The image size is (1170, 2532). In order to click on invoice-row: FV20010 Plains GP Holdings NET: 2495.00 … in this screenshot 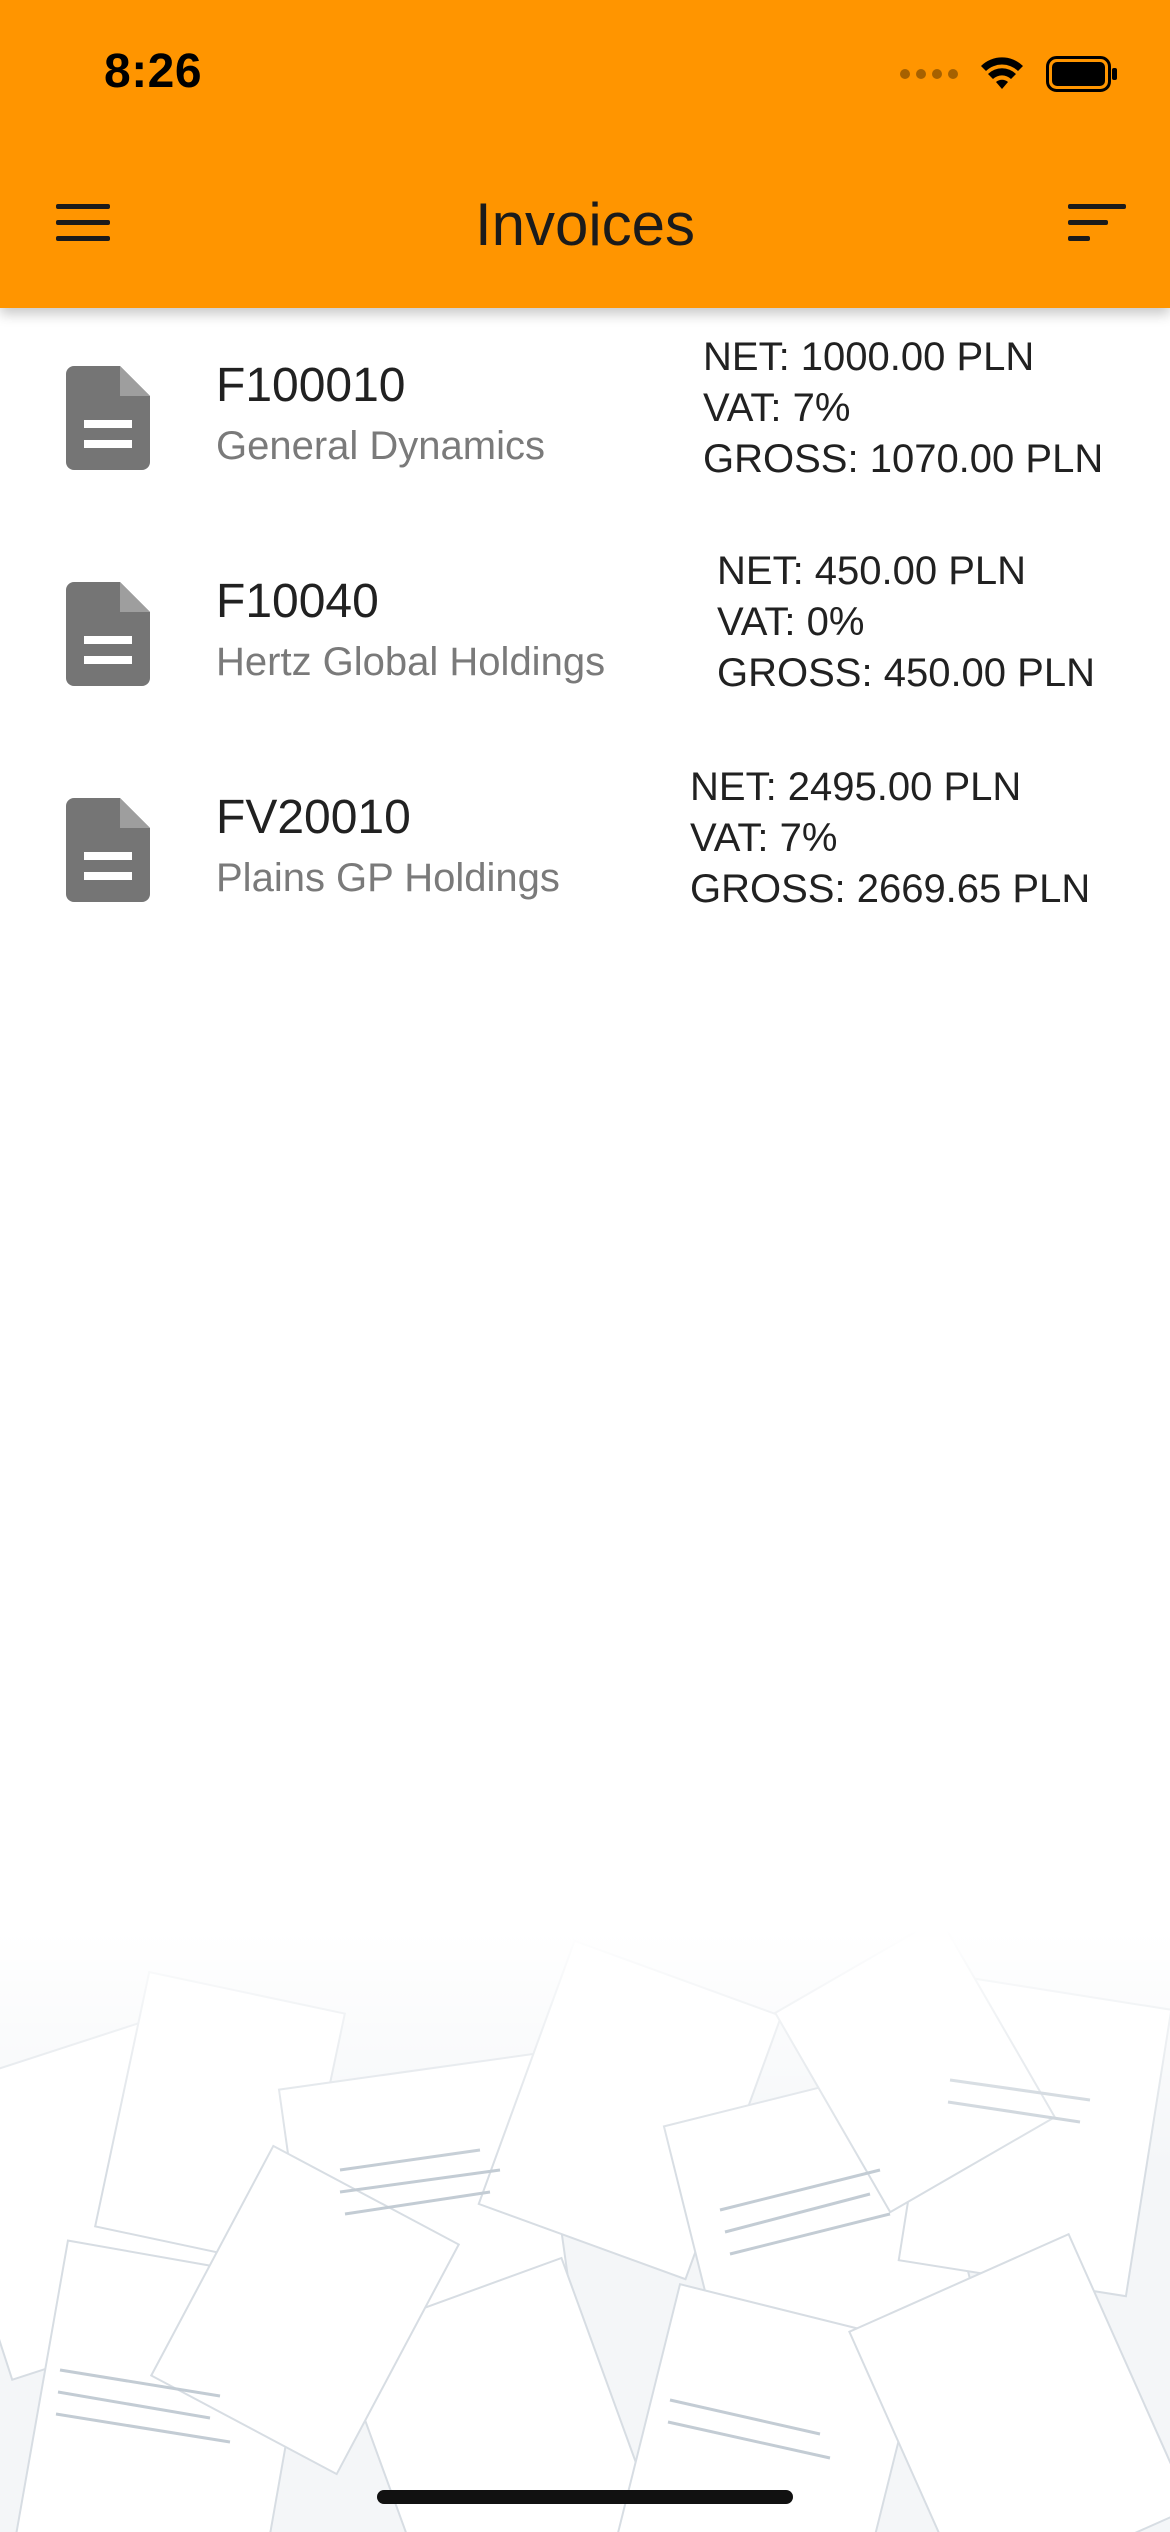, I will do `click(585, 848)`.